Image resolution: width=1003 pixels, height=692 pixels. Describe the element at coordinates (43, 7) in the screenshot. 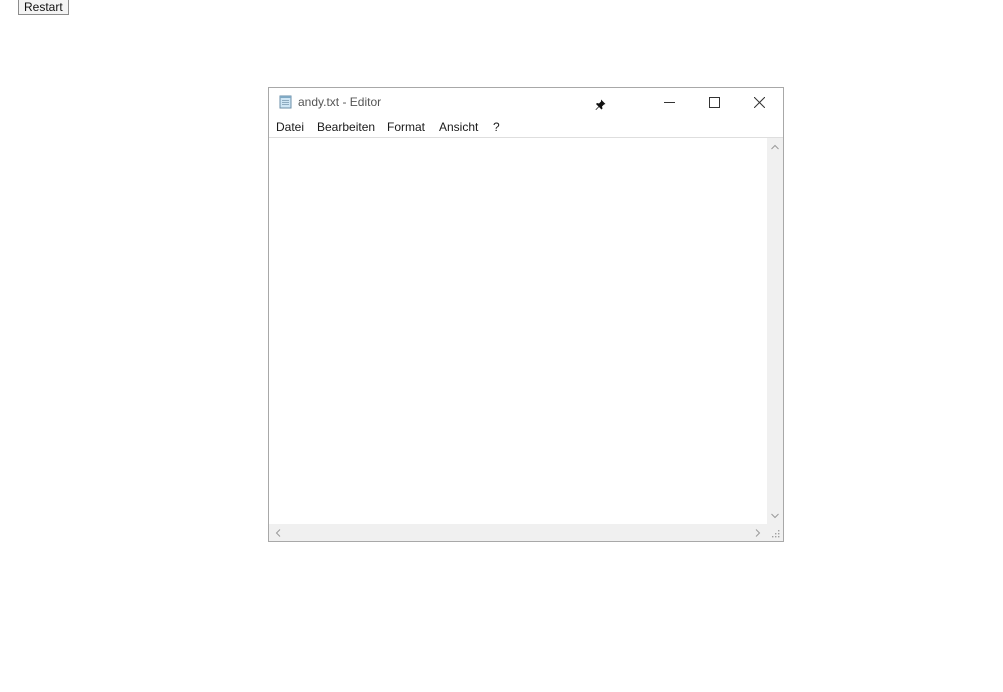

I see `restart-button: Restart` at that location.